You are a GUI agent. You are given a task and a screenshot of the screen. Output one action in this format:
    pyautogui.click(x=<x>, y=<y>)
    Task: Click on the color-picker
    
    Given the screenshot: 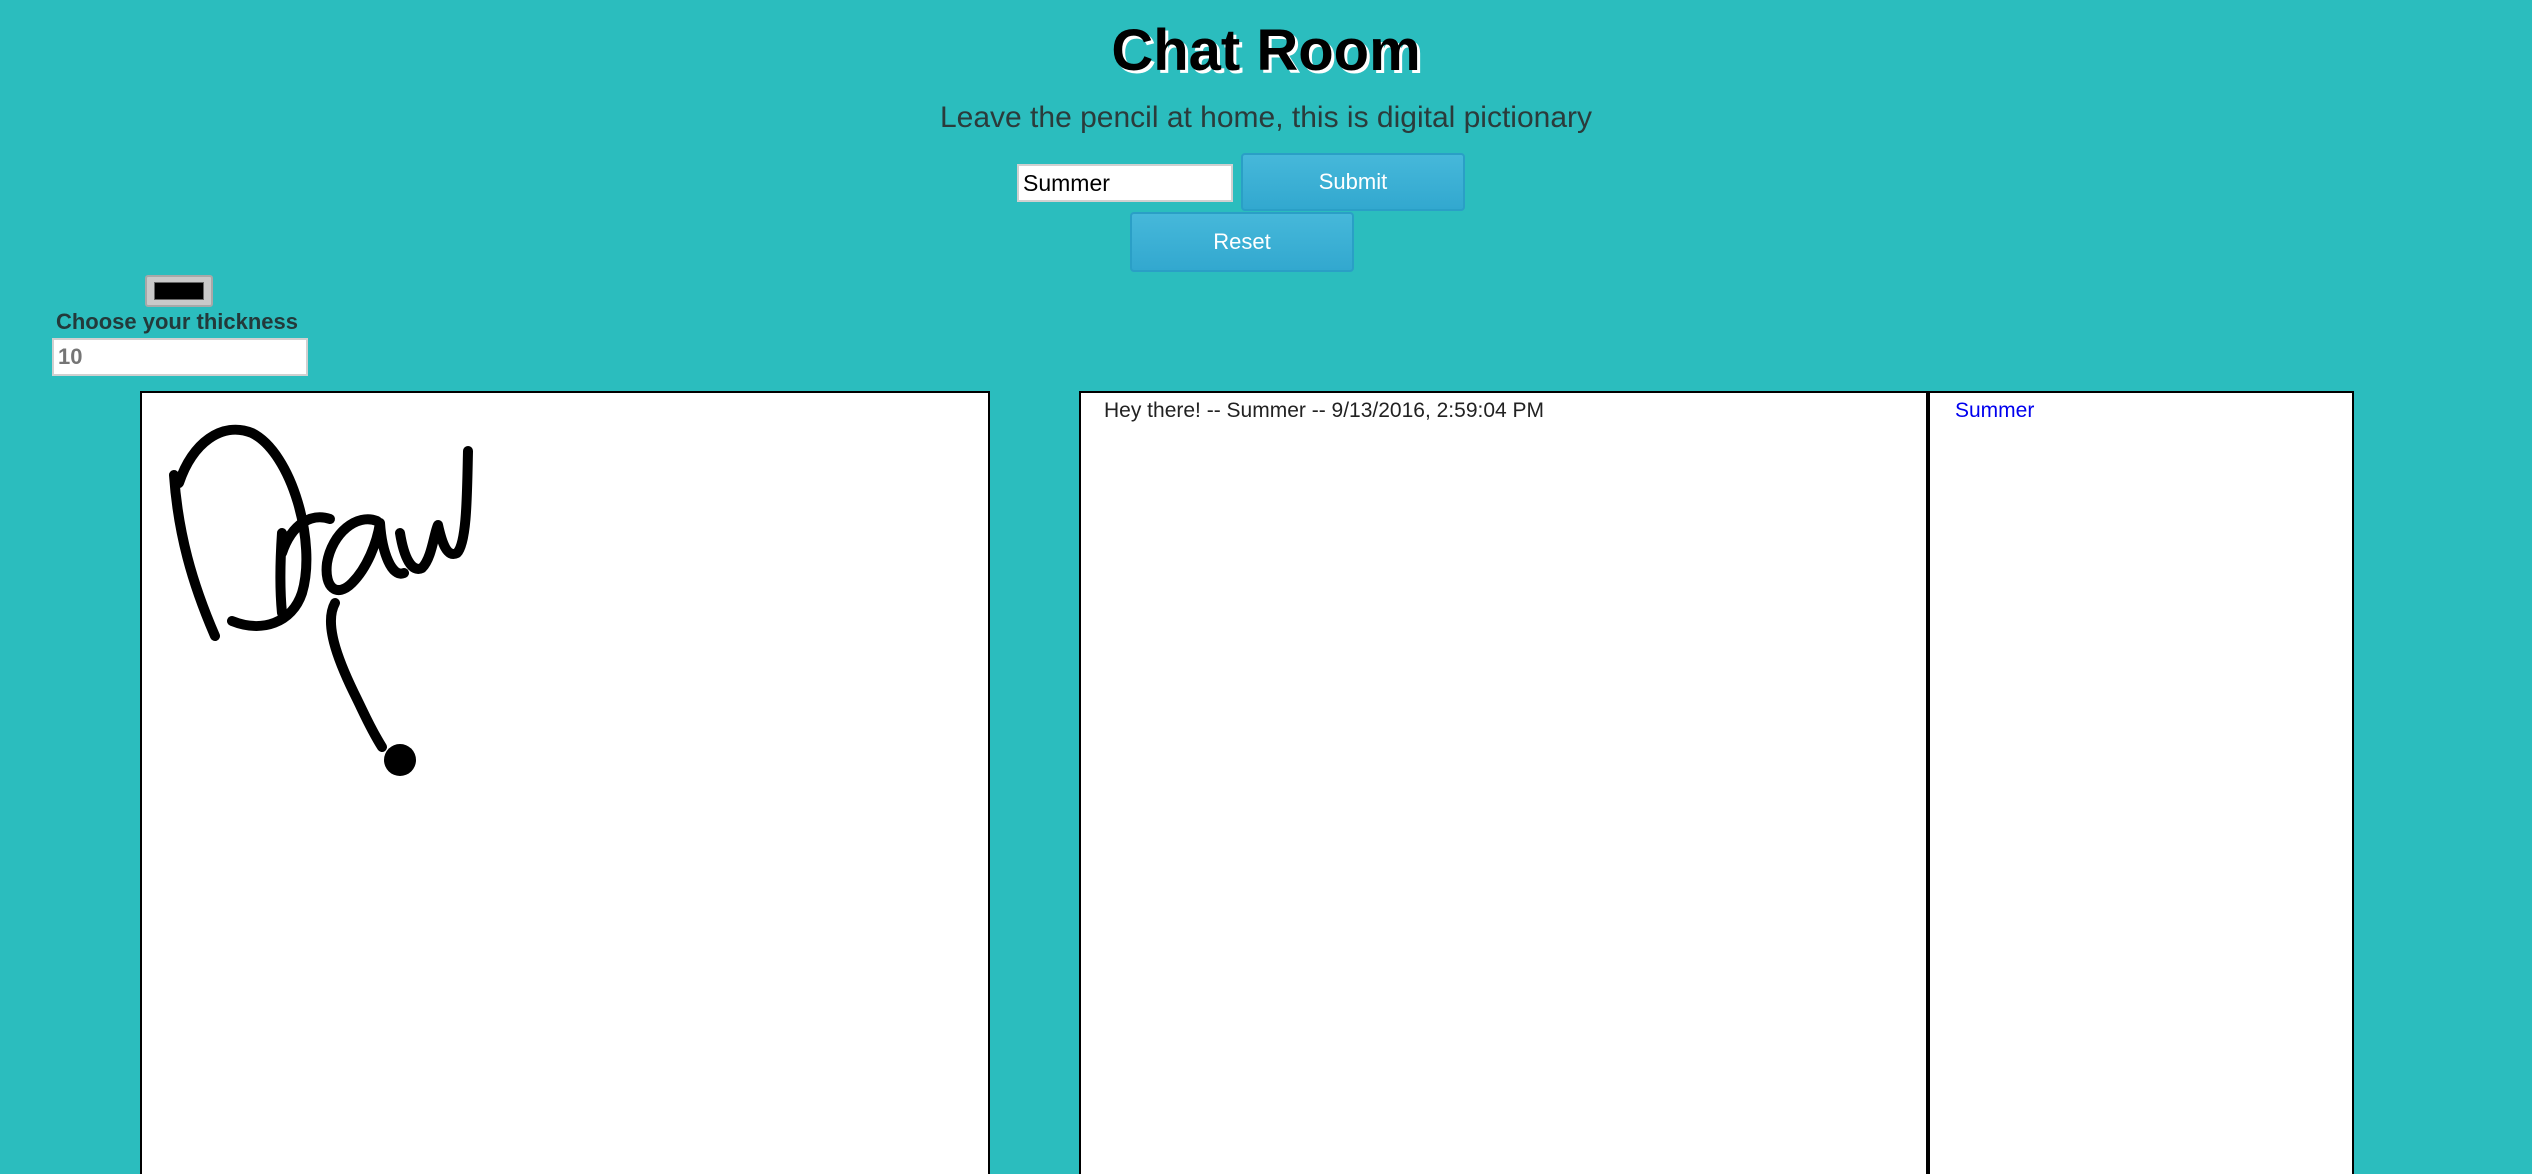 What is the action you would take?
    pyautogui.click(x=179, y=291)
    